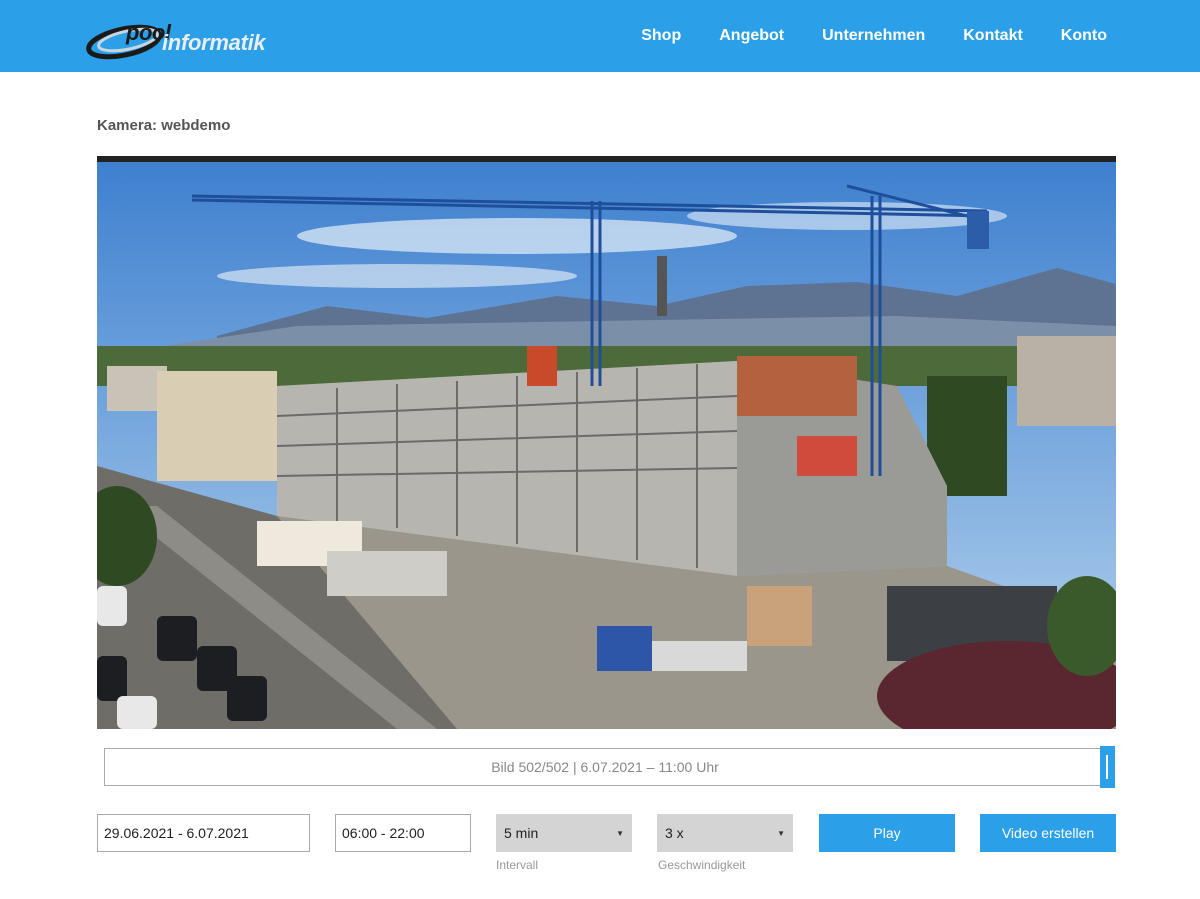  Describe the element at coordinates (751, 36) in the screenshot. I see `nav-angebot: Angebot` at that location.